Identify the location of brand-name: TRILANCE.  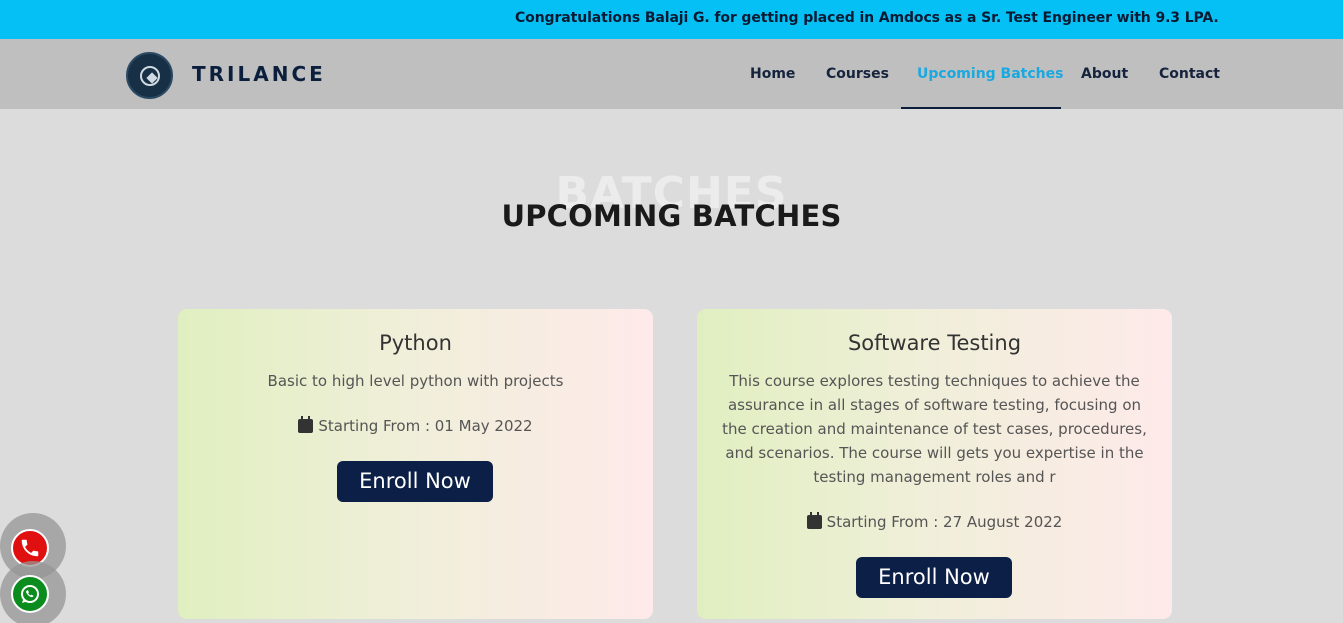
(259, 74).